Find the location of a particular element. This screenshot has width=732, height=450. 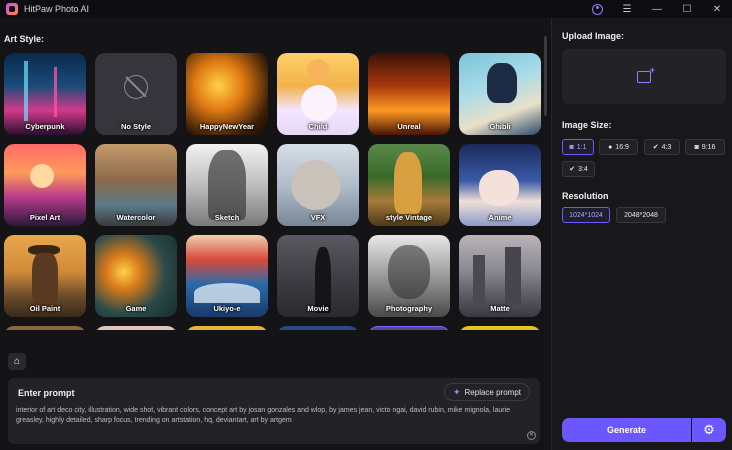

home-icon: ⌂ is located at coordinates (17, 361).